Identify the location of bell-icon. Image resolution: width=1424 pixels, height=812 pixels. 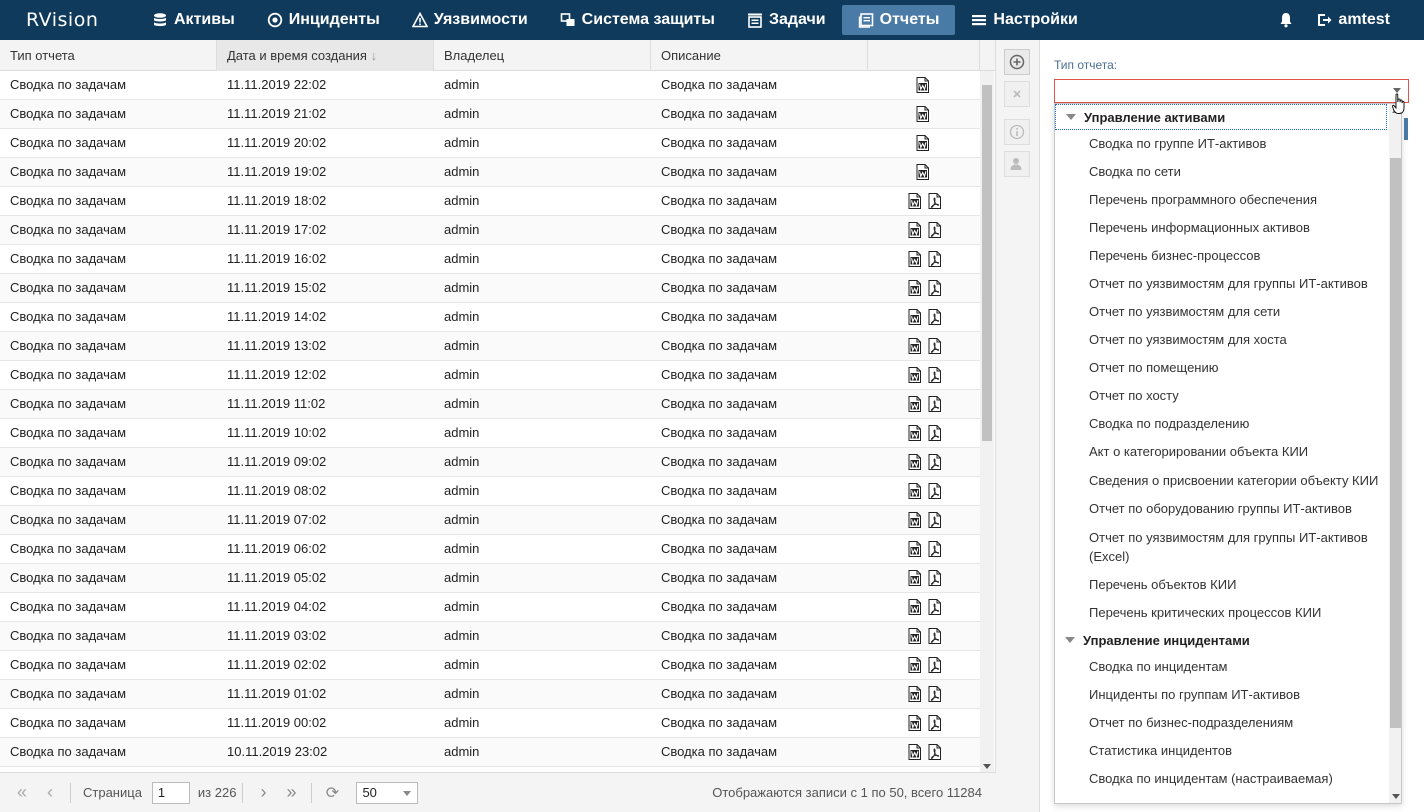
(1286, 20).